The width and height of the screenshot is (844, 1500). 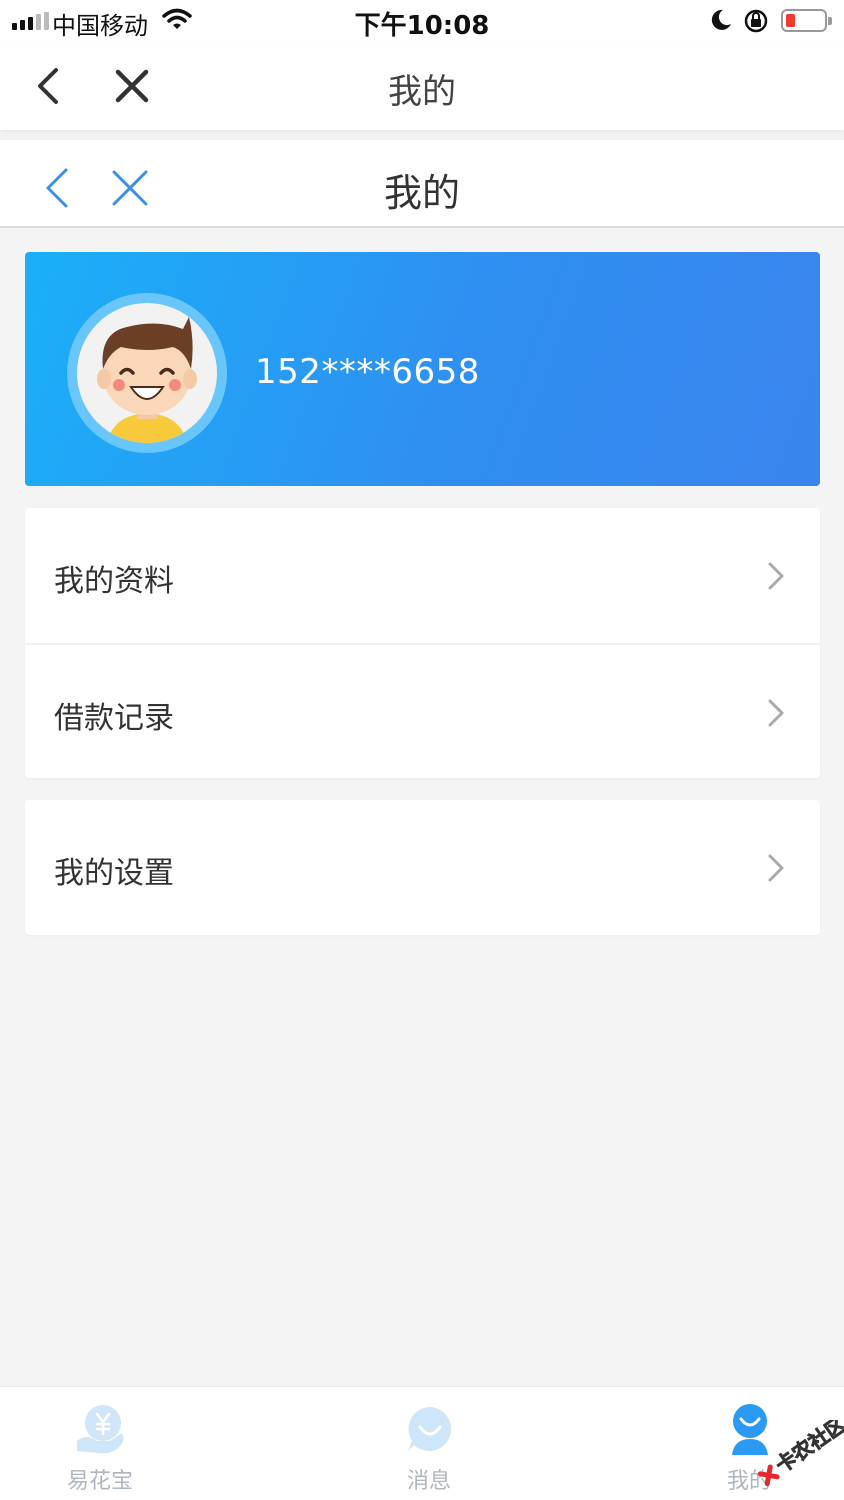 I want to click on profile-card: 152****6658, so click(x=422, y=369).